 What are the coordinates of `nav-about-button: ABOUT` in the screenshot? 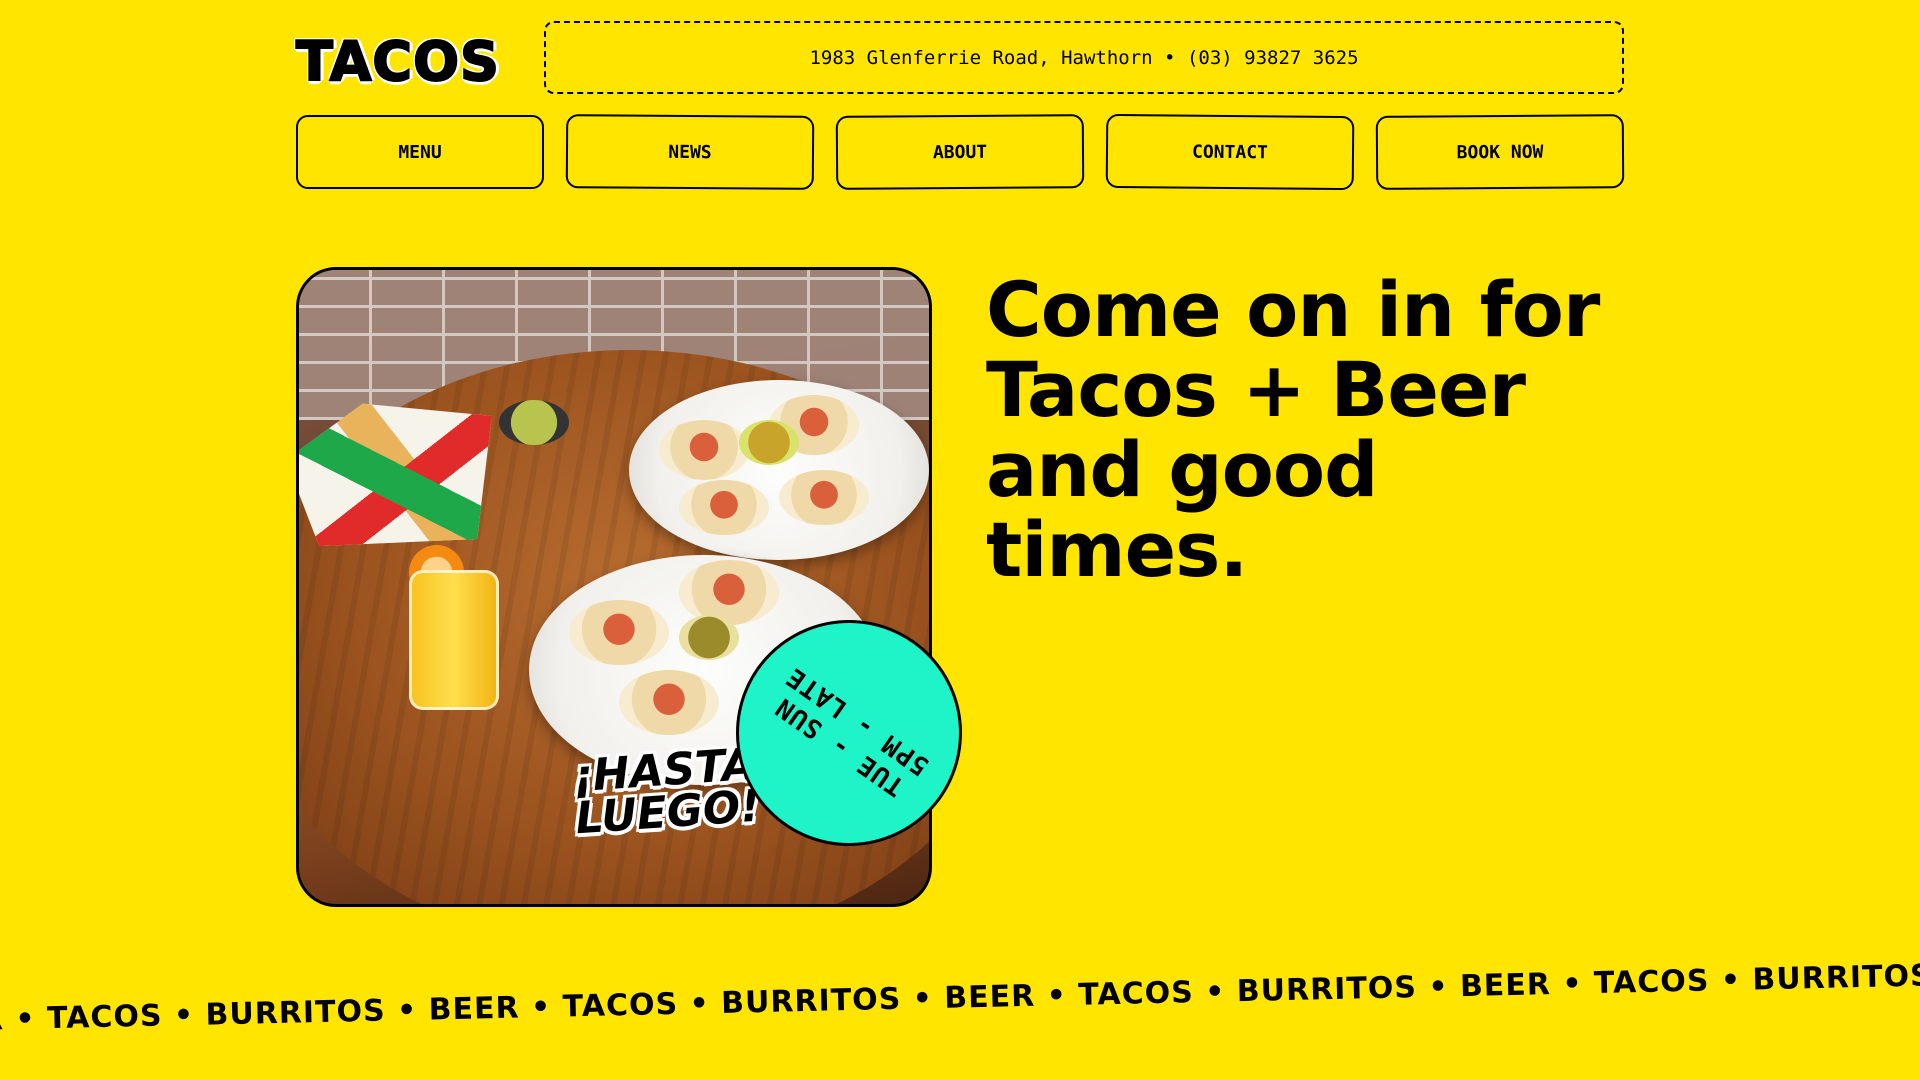 It's located at (960, 152).